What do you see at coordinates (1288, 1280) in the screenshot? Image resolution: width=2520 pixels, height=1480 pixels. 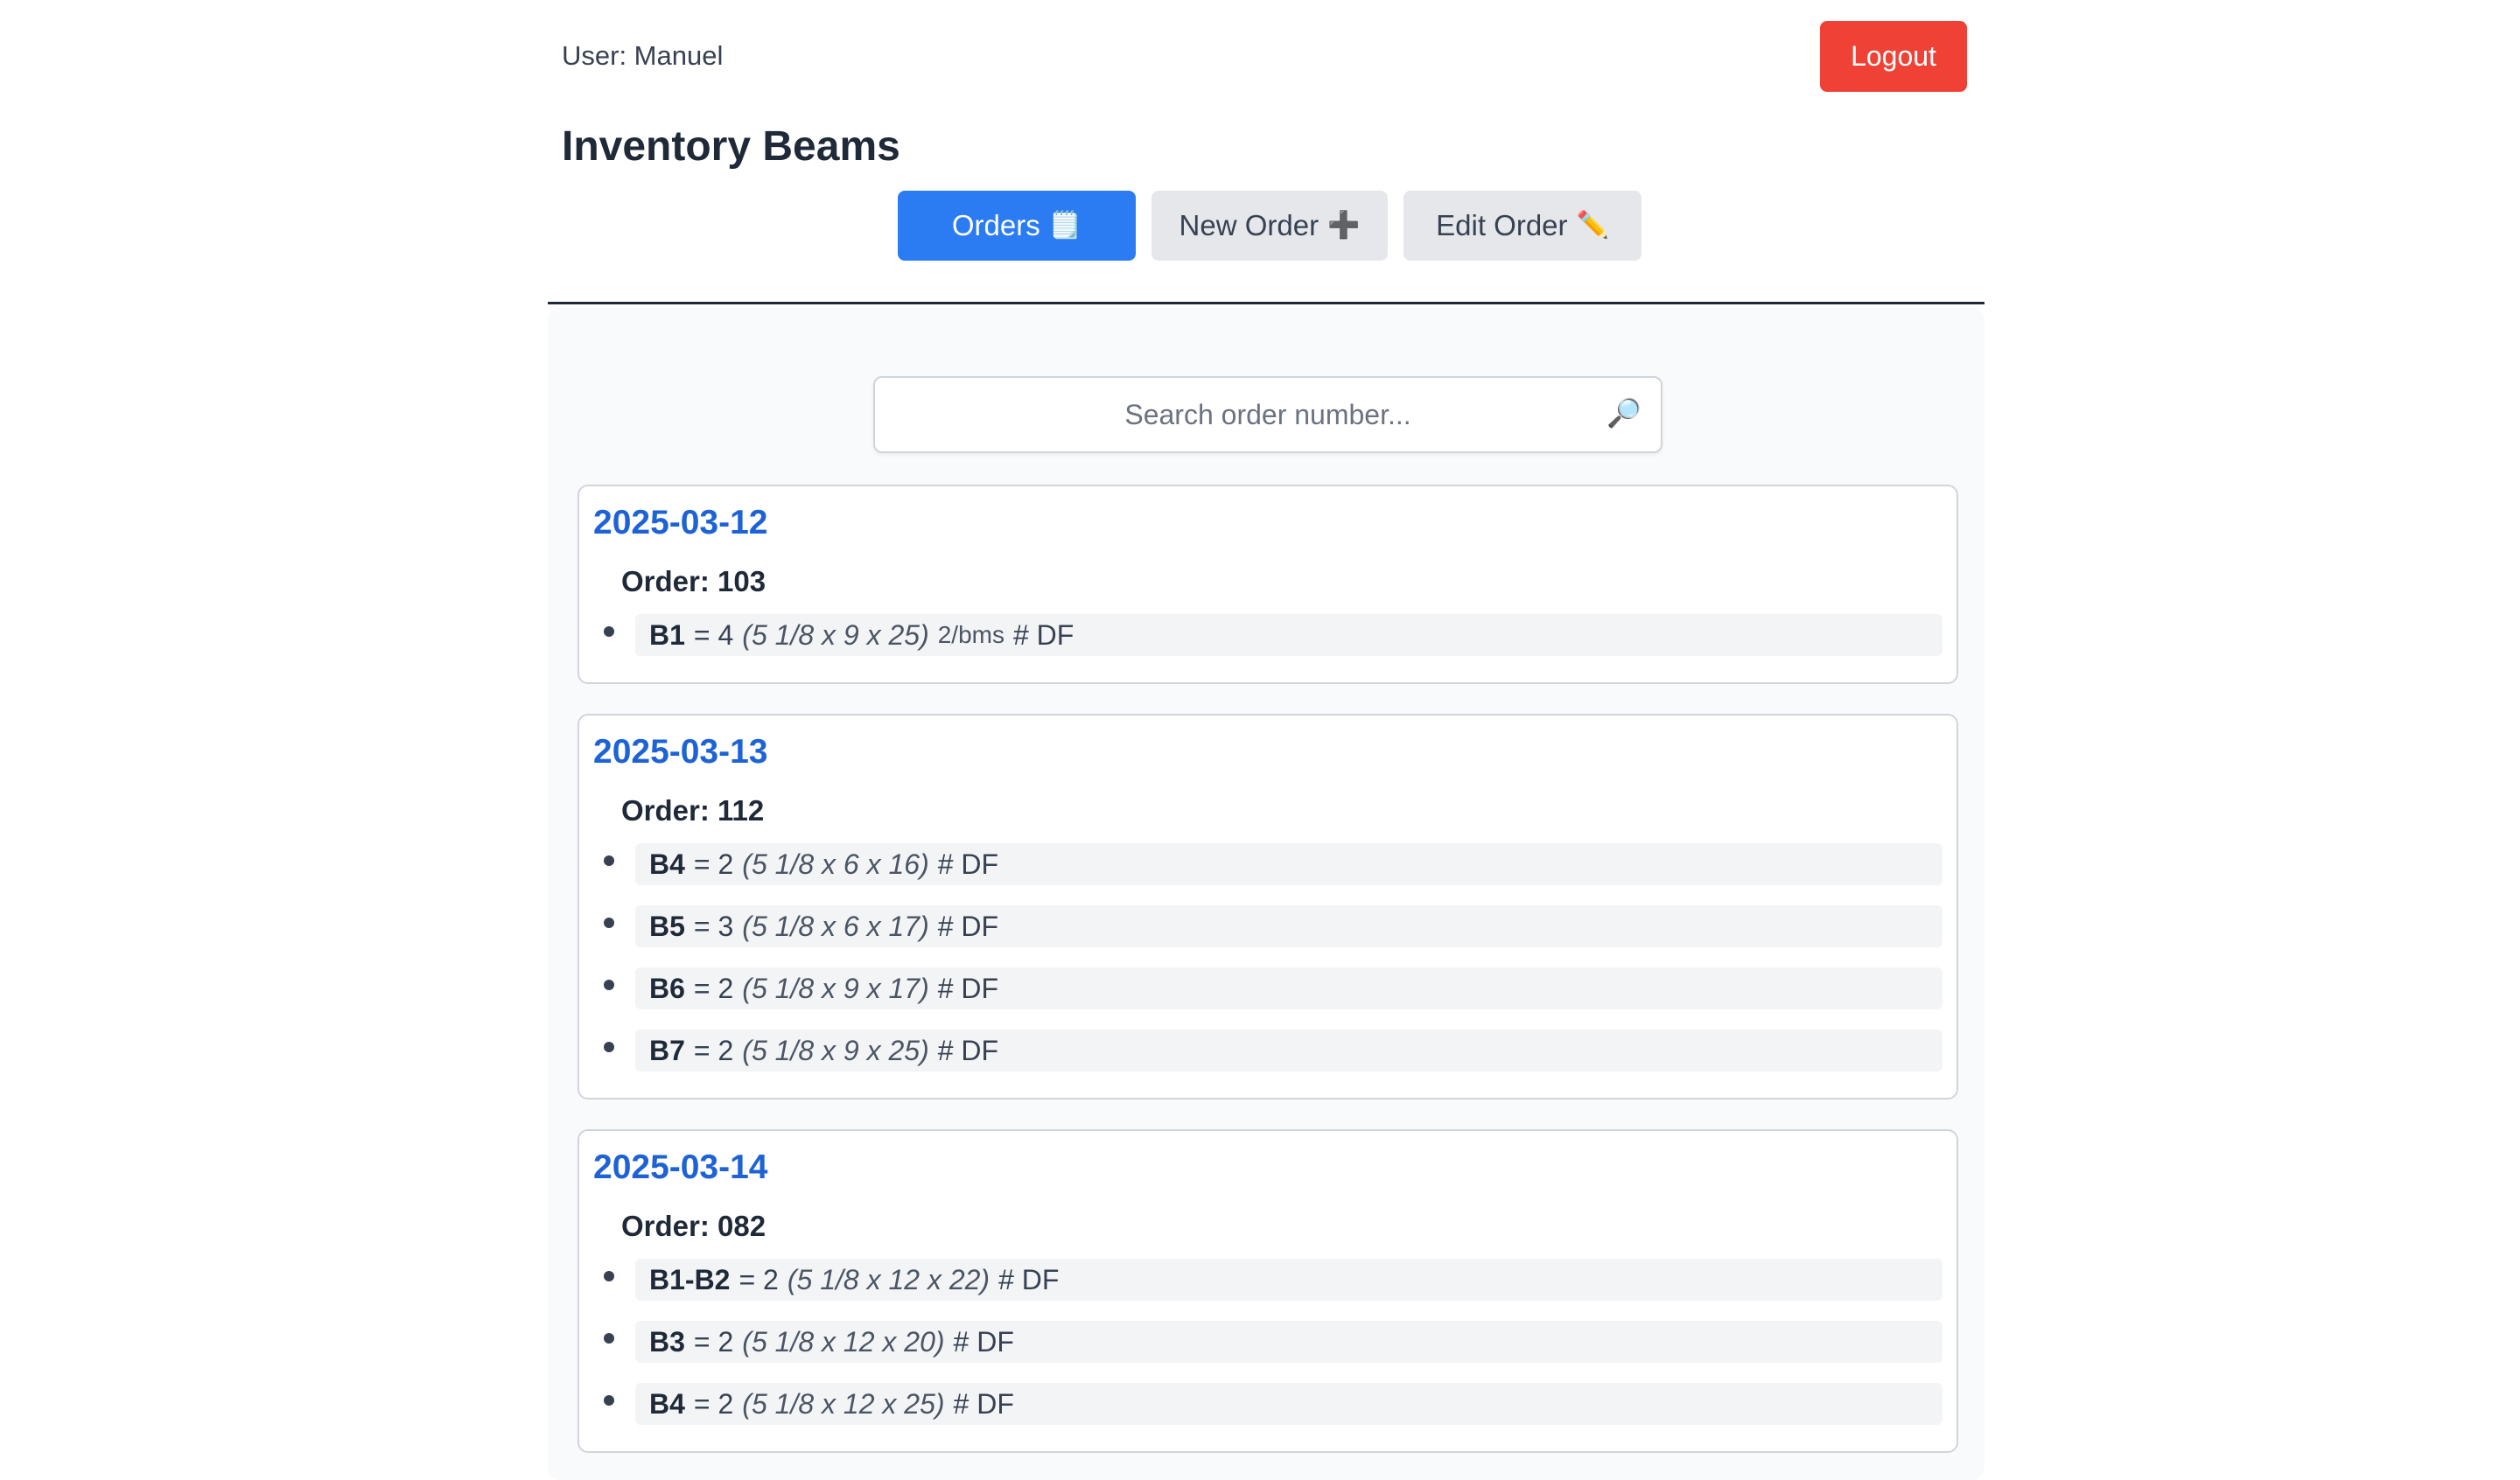 I see `item-line: B1-B2 = 2 (5 1/8 x 12 x 22) # DF` at bounding box center [1288, 1280].